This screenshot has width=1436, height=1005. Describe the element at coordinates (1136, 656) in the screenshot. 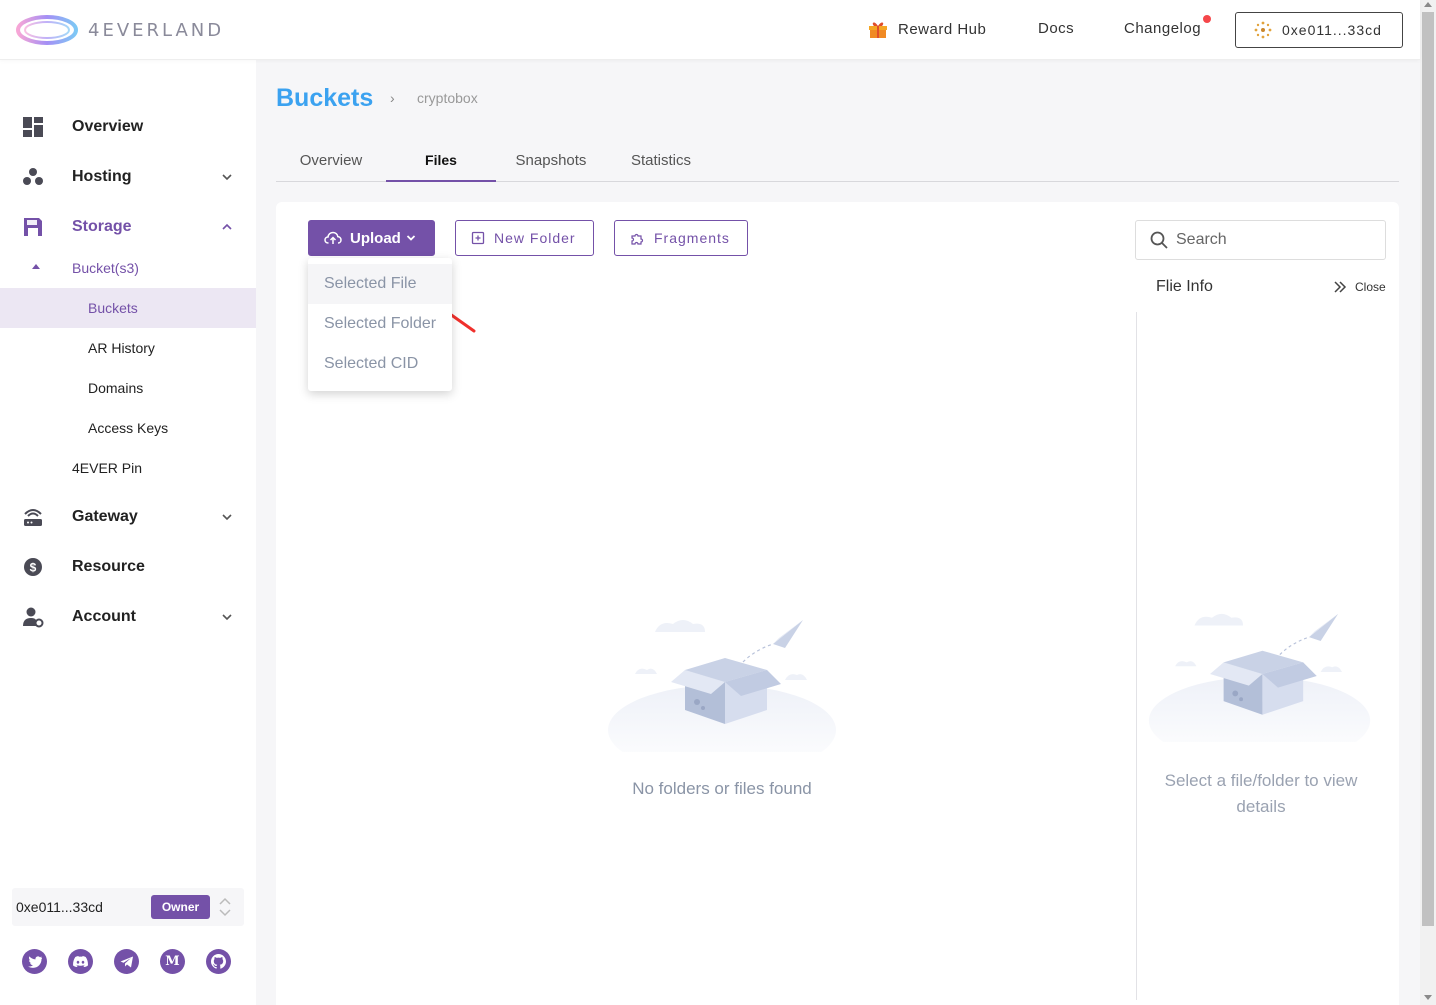

I see `panel-divider` at that location.